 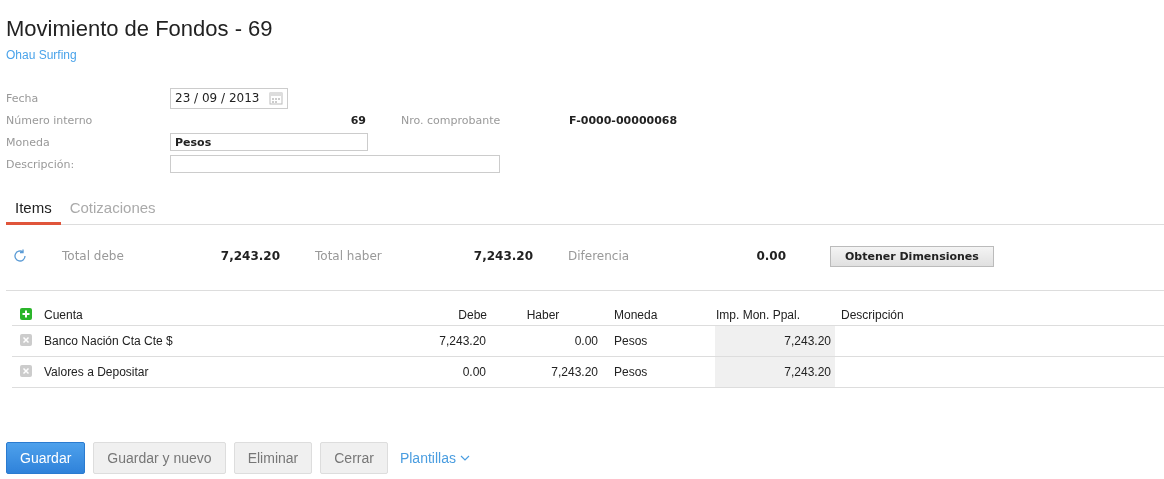 What do you see at coordinates (28, 142) in the screenshot?
I see `field-label: Moneda` at bounding box center [28, 142].